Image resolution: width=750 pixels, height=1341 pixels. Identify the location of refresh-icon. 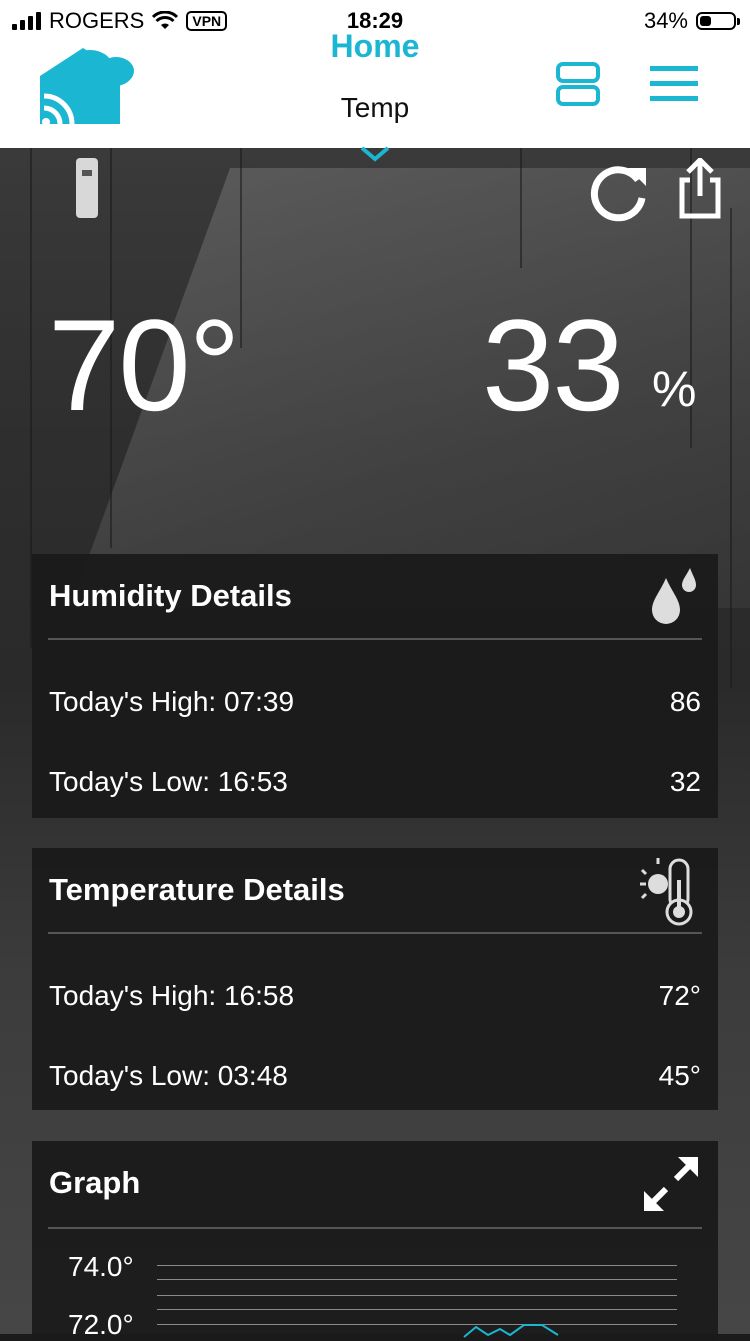
(619, 193).